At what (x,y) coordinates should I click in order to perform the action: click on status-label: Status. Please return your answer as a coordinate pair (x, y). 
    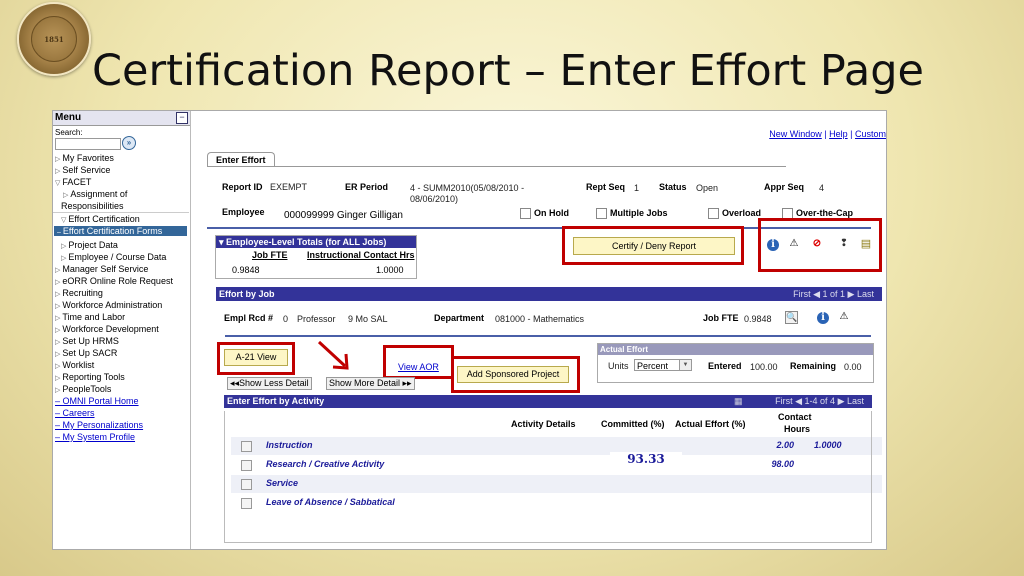
    Looking at the image, I should click on (673, 187).